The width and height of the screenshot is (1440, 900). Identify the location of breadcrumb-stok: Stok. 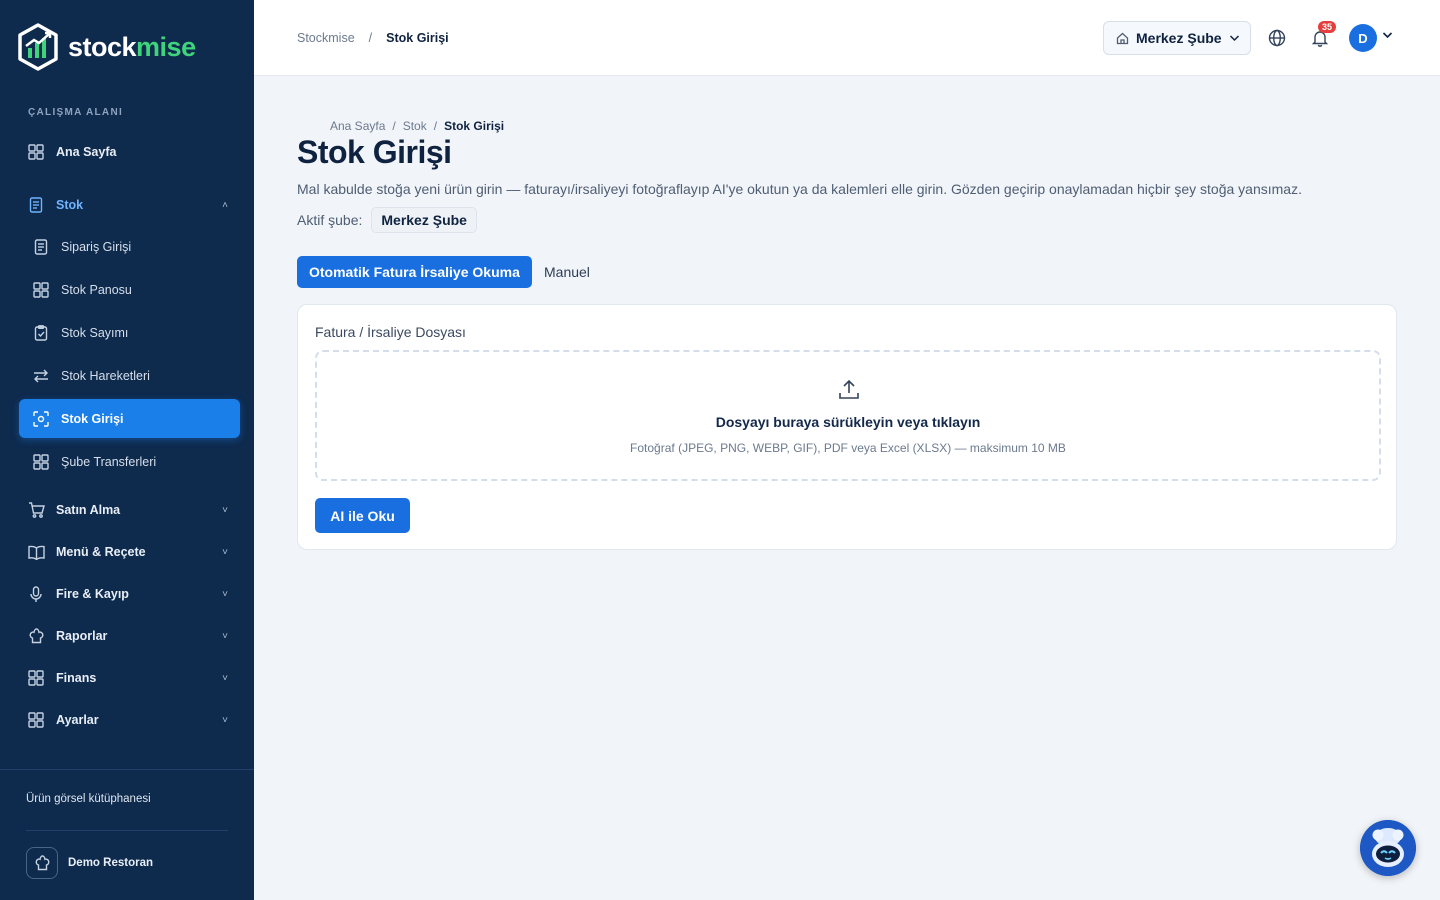
(415, 126).